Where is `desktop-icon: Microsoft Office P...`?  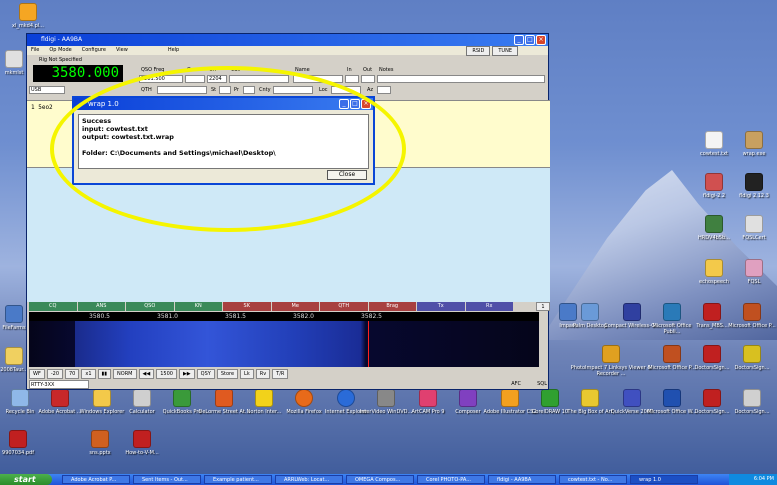
desktop-icon: Microsoft Office P... is located at coordinates (750, 316).